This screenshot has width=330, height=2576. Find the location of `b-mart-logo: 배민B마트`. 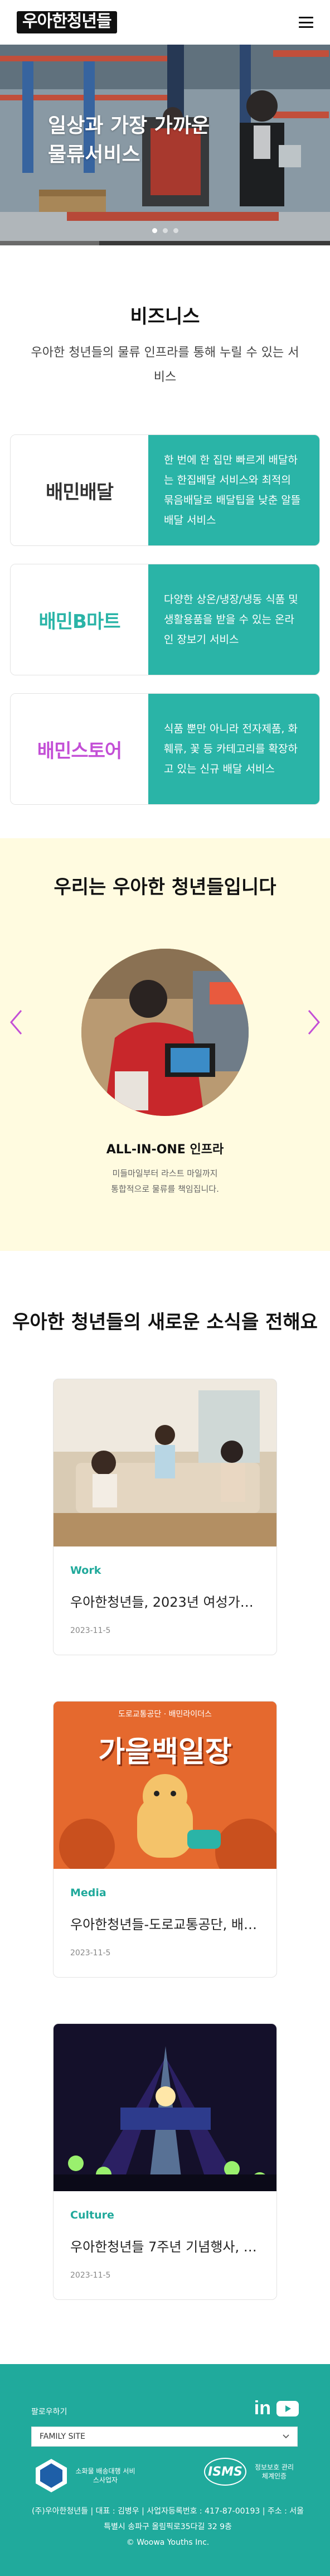

b-mart-logo: 배민B마트 is located at coordinates (79, 620).